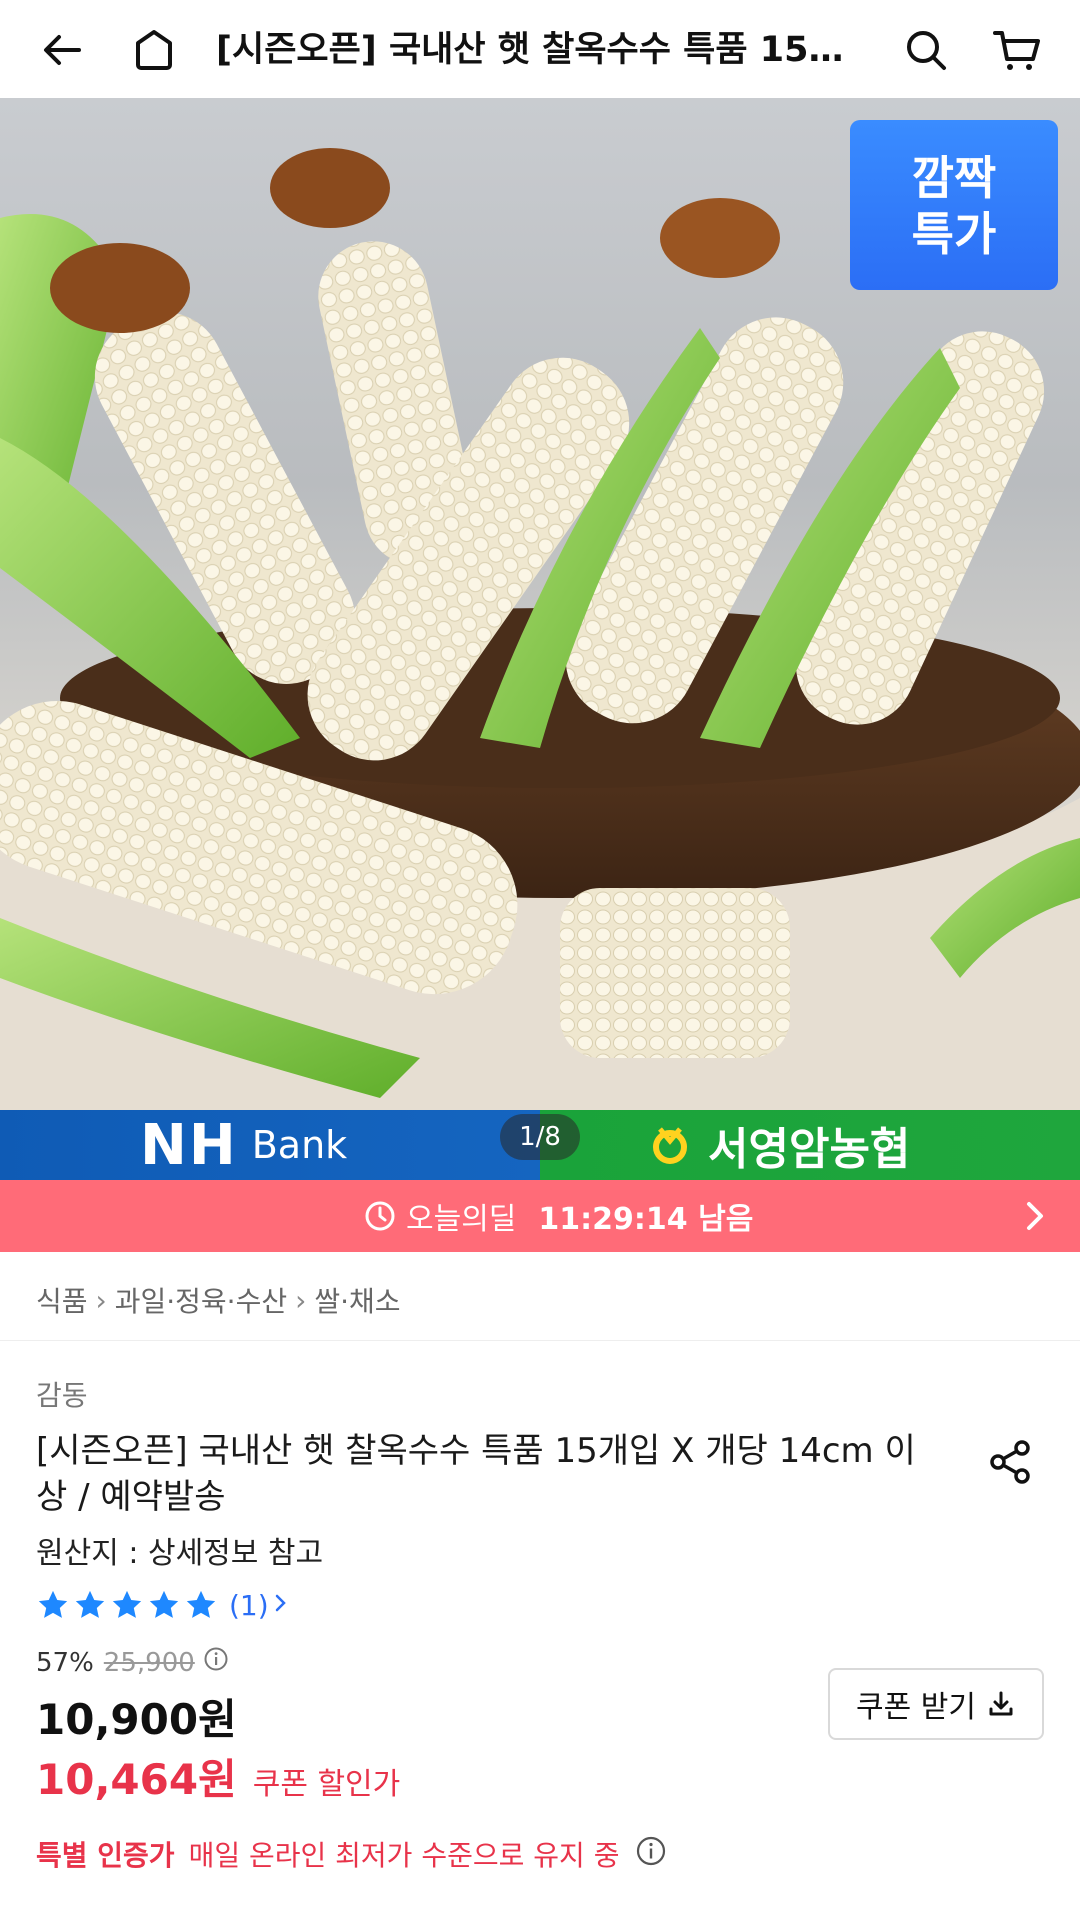 The height and width of the screenshot is (1911, 1080). What do you see at coordinates (105, 1855) in the screenshot?
I see `special-price-label: 특별 인증가` at bounding box center [105, 1855].